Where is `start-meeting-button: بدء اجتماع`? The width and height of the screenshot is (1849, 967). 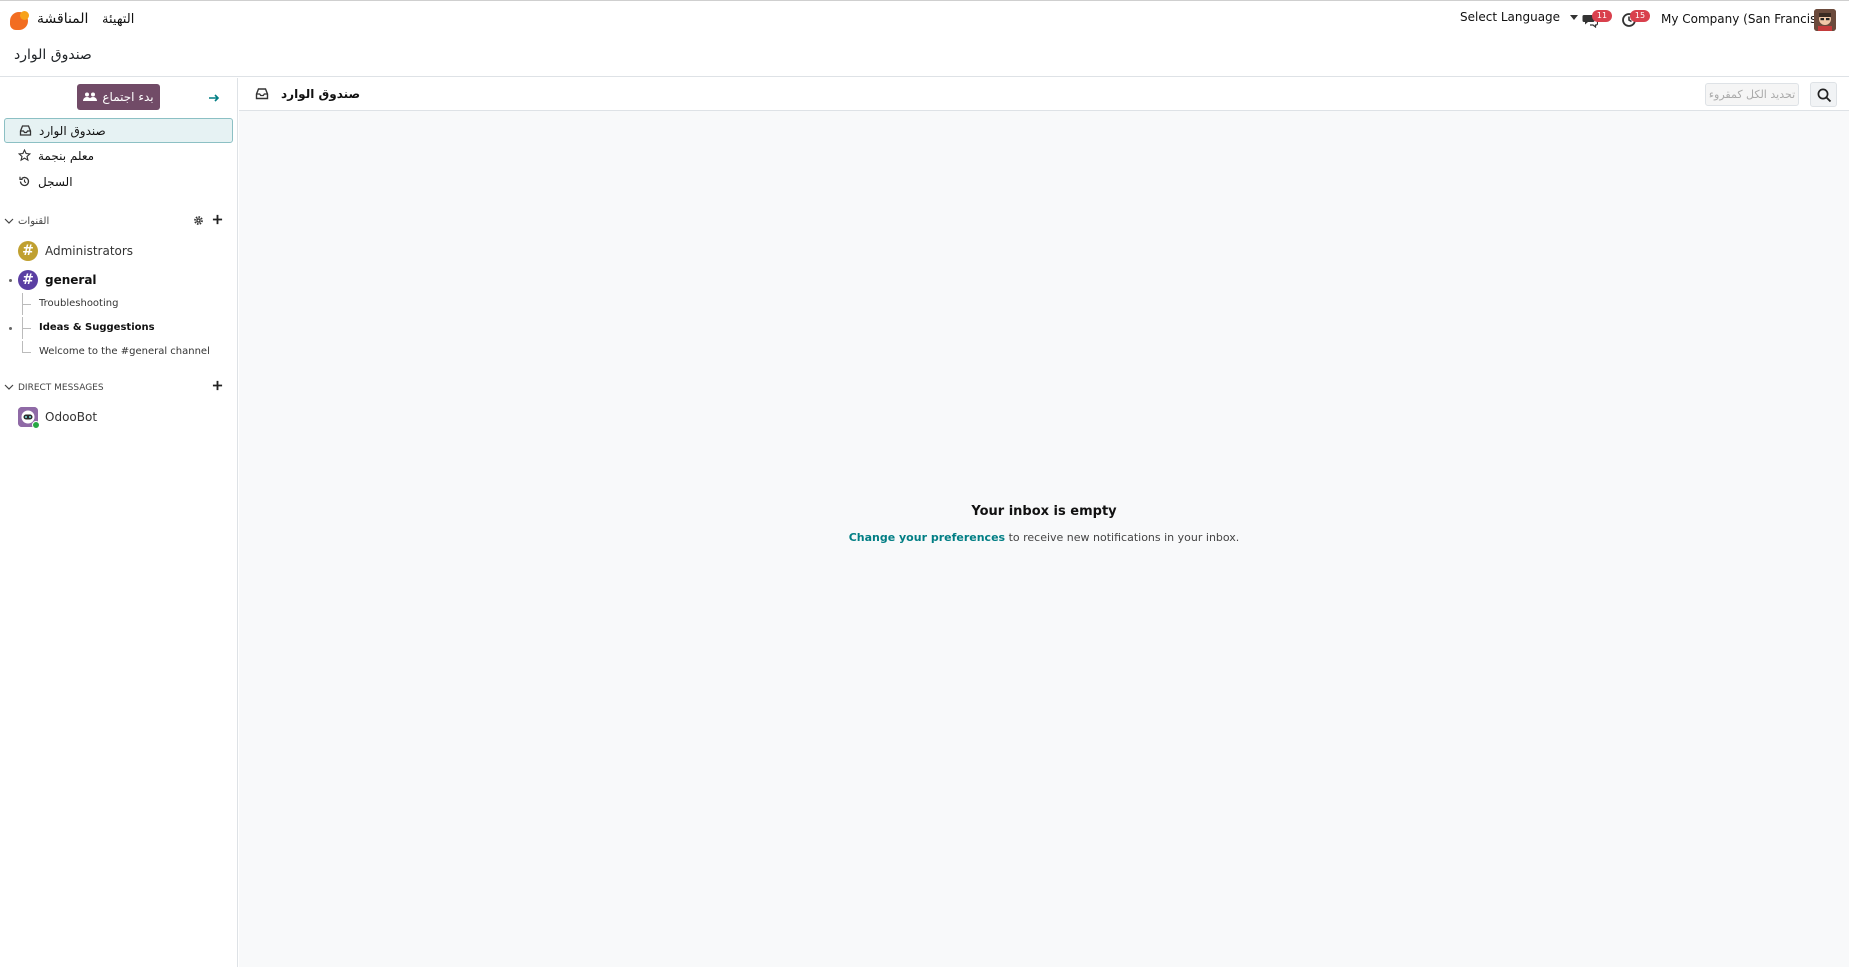
start-meeting-button: بدء اجتماع is located at coordinates (118, 97).